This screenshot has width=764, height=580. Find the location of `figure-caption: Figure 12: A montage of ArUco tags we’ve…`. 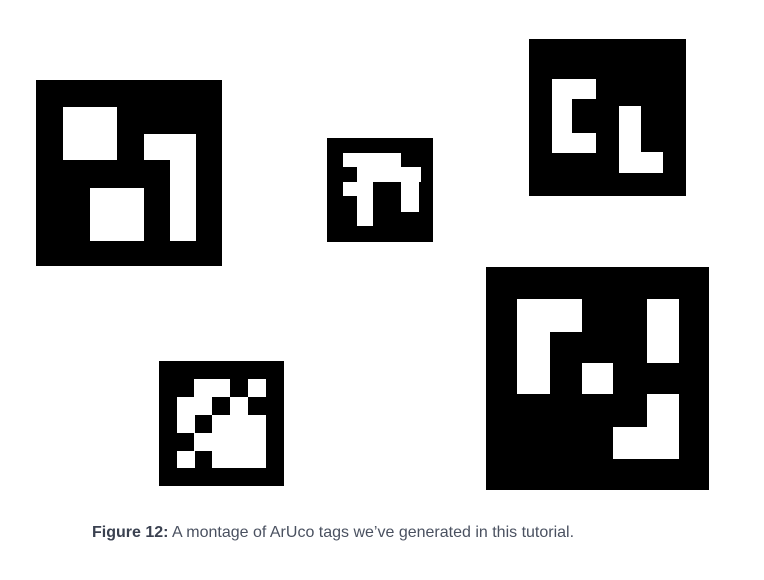

figure-caption: Figure 12: A montage of ArUco tags we’ve… is located at coordinates (333, 533).